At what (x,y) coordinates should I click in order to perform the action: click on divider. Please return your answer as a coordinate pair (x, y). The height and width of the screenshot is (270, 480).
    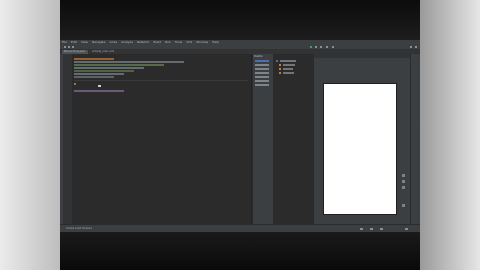
    Looking at the image, I should click on (161, 80).